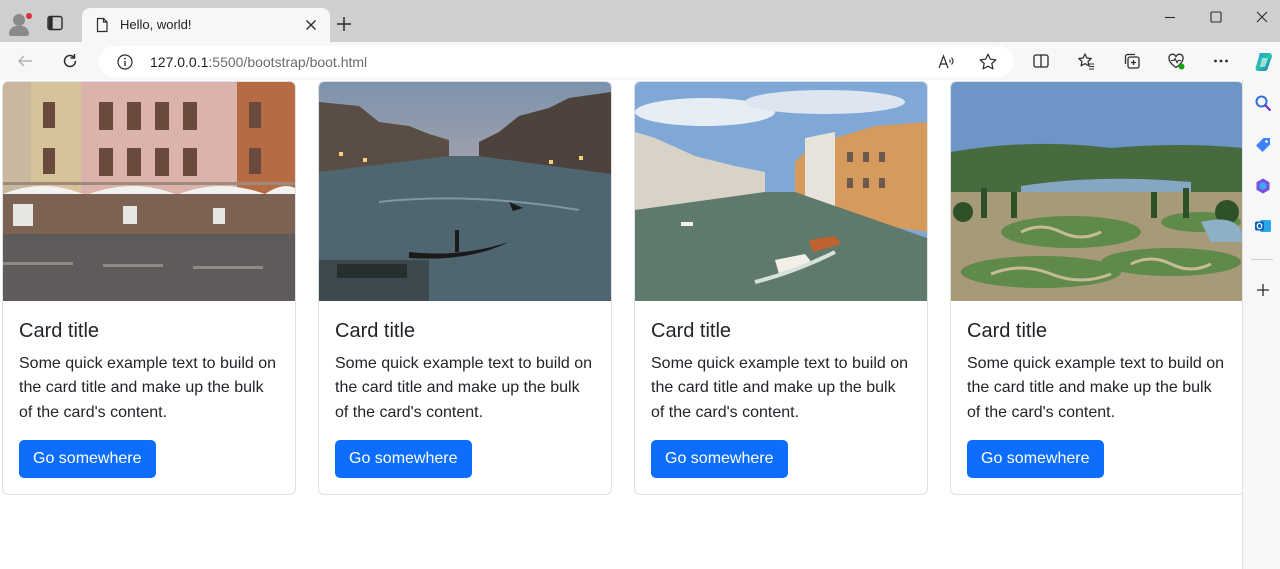 This screenshot has width=1280, height=569. What do you see at coordinates (102, 25) in the screenshot?
I see `page-icon` at bounding box center [102, 25].